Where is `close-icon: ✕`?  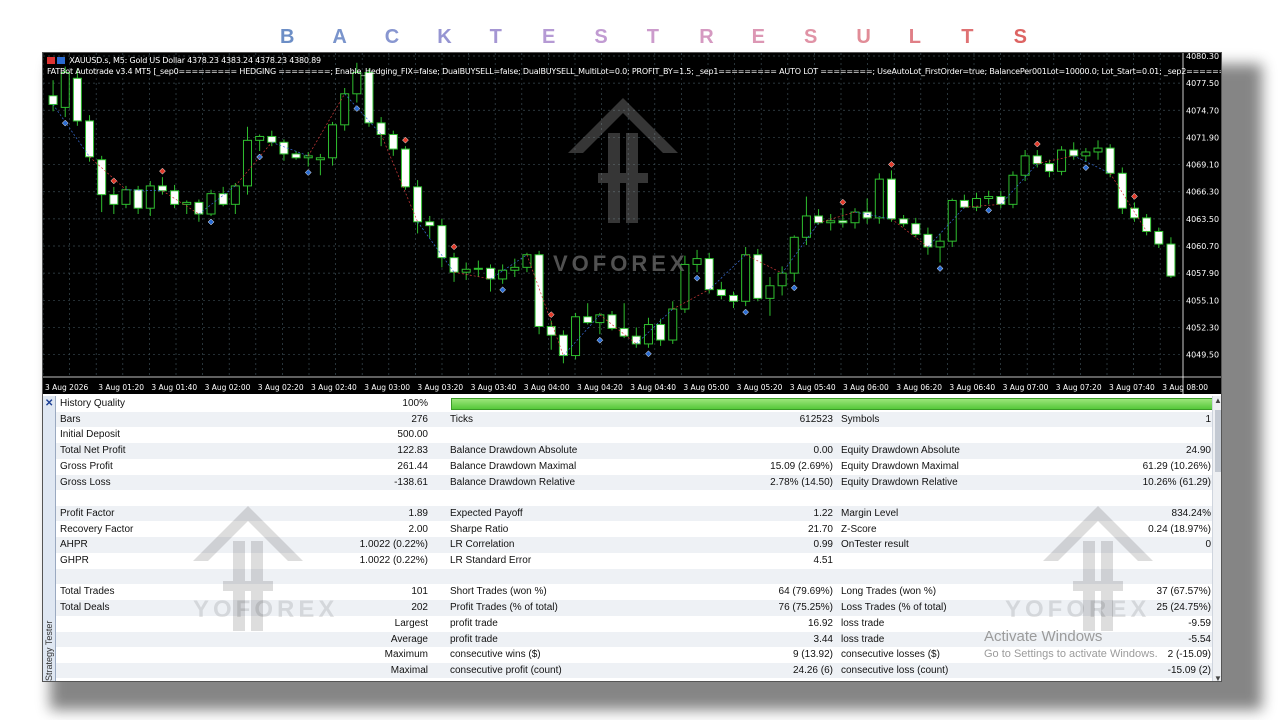
close-icon: ✕ is located at coordinates (49, 403).